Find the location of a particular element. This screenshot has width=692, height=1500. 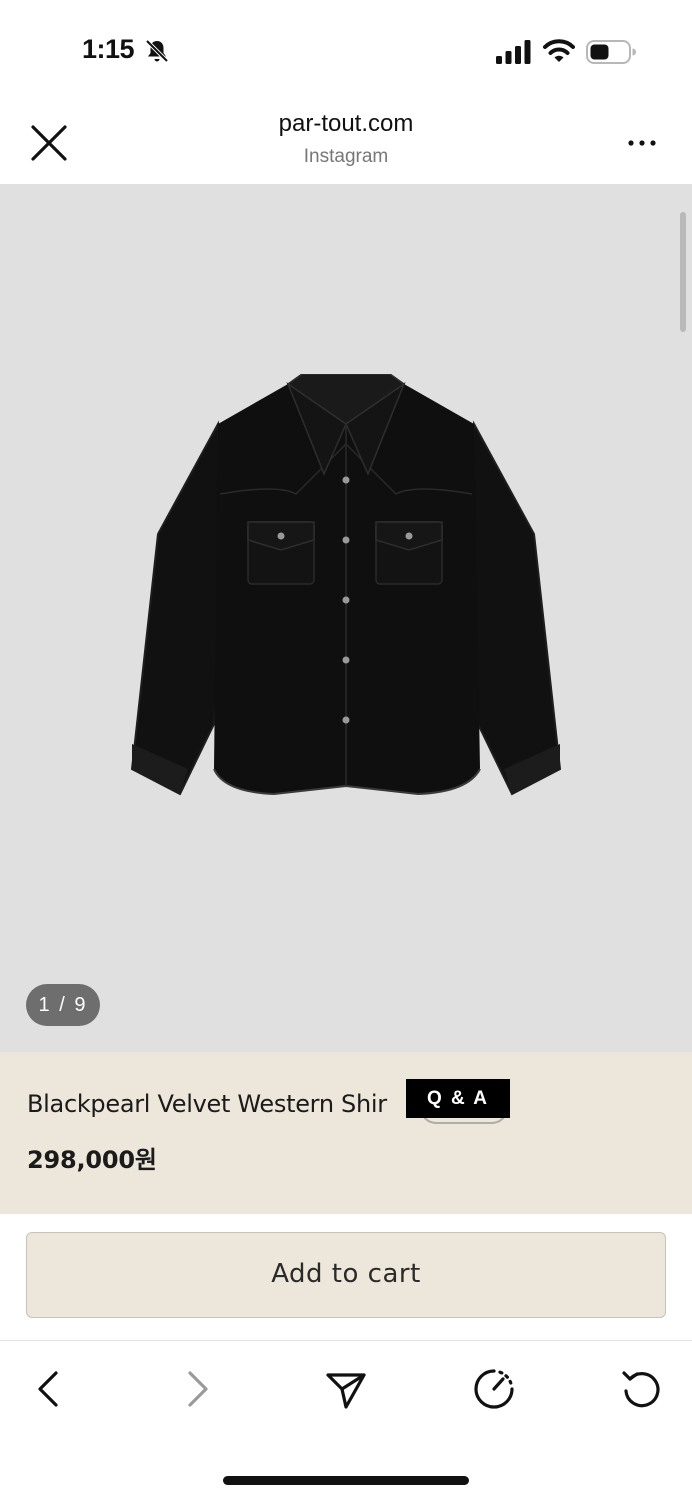

reload-icon is located at coordinates (642, 1389).